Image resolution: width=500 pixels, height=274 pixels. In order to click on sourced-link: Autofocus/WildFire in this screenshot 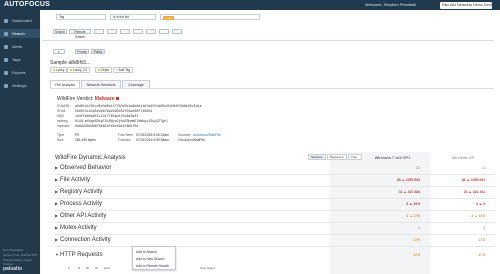, I will do `click(207, 135)`.